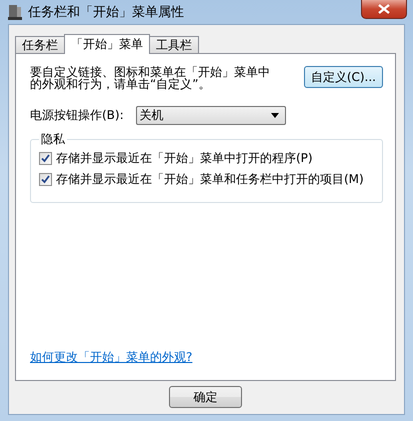 This screenshot has width=413, height=421. I want to click on tab: 工具栏, so click(174, 44).